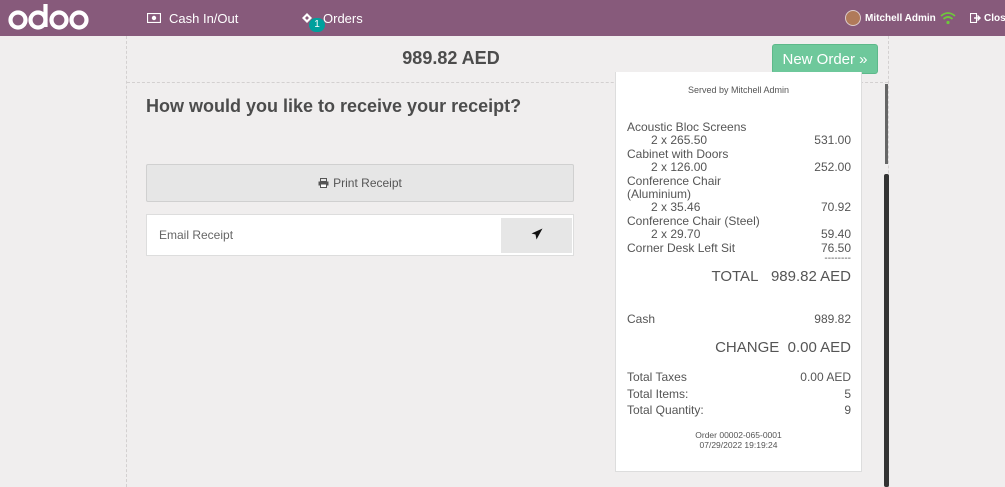 Image resolution: width=1005 pixels, height=487 pixels. I want to click on orders-label: Orders, so click(343, 18).